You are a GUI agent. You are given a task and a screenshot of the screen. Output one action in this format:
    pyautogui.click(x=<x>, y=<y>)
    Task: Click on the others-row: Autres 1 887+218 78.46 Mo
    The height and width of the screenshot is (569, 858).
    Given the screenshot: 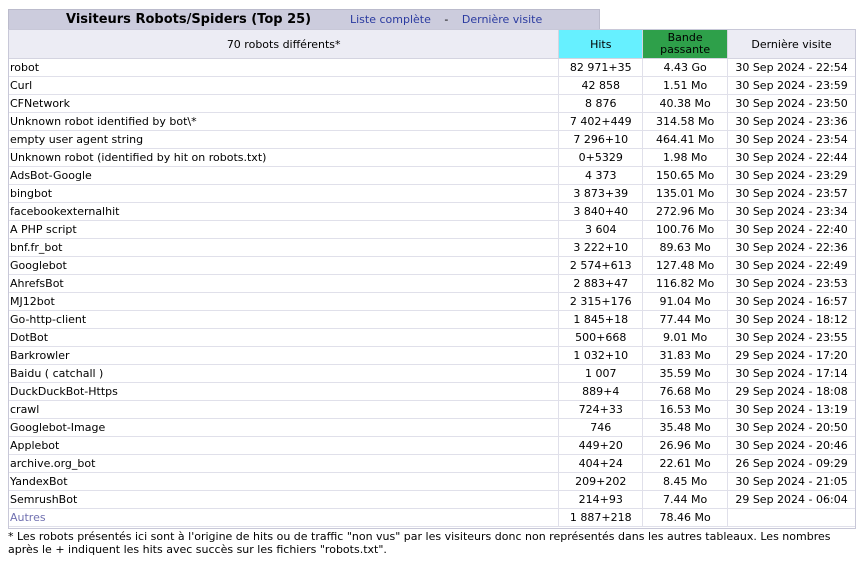 What is the action you would take?
    pyautogui.click(x=432, y=517)
    